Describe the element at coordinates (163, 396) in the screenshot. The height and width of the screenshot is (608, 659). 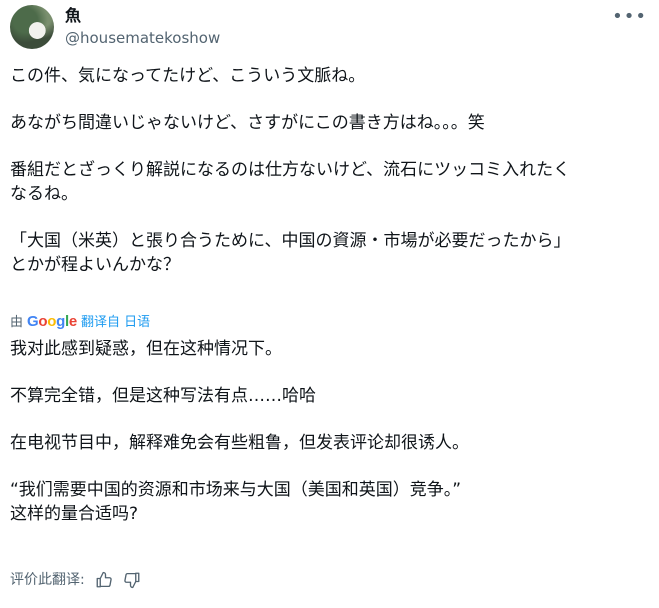
I see `translated-paragraph: 不算完全错，但是这种写法有点……哈哈` at that location.